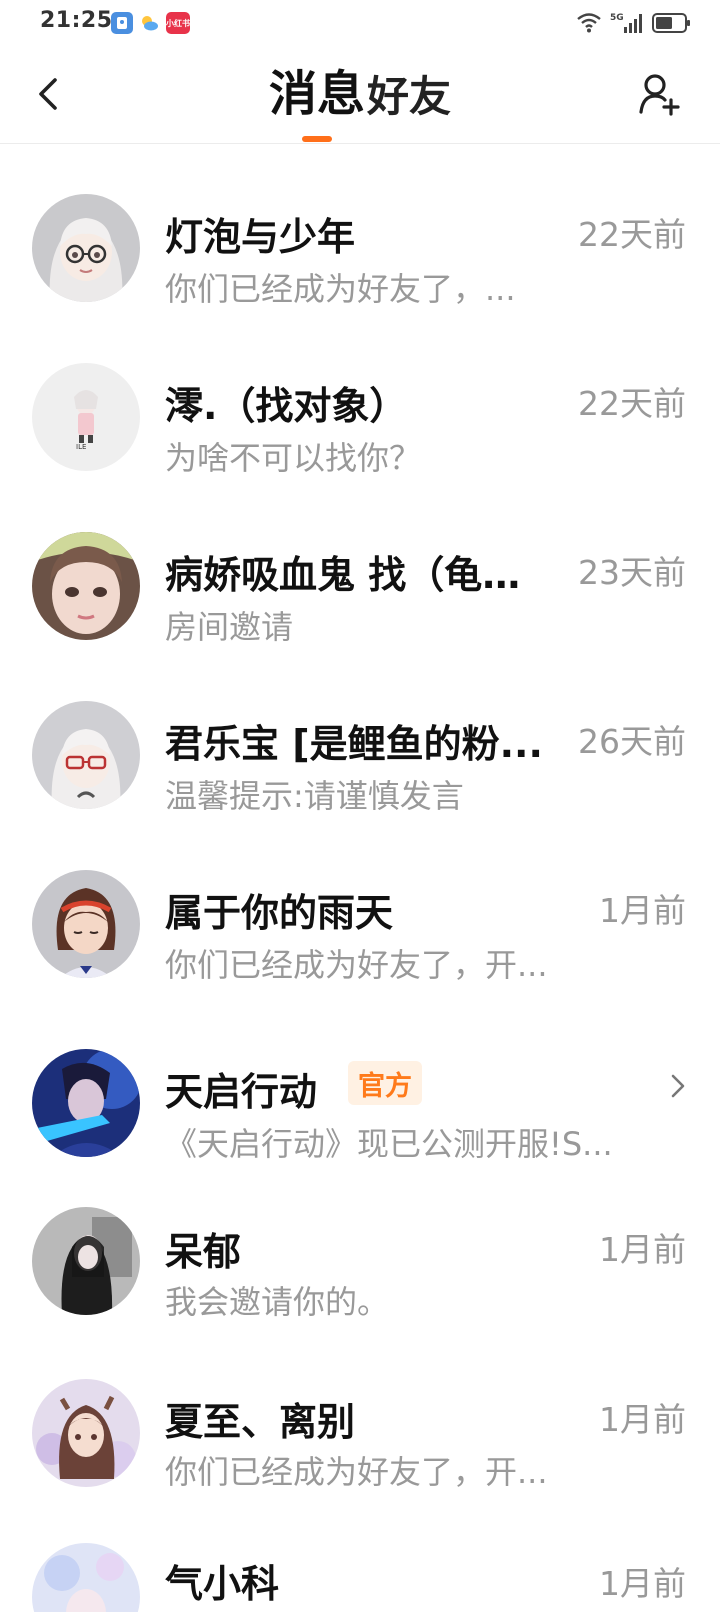 Image resolution: width=720 pixels, height=1612 pixels. What do you see at coordinates (286, 406) in the screenshot?
I see `contact-name: 澪.（找对象）` at bounding box center [286, 406].